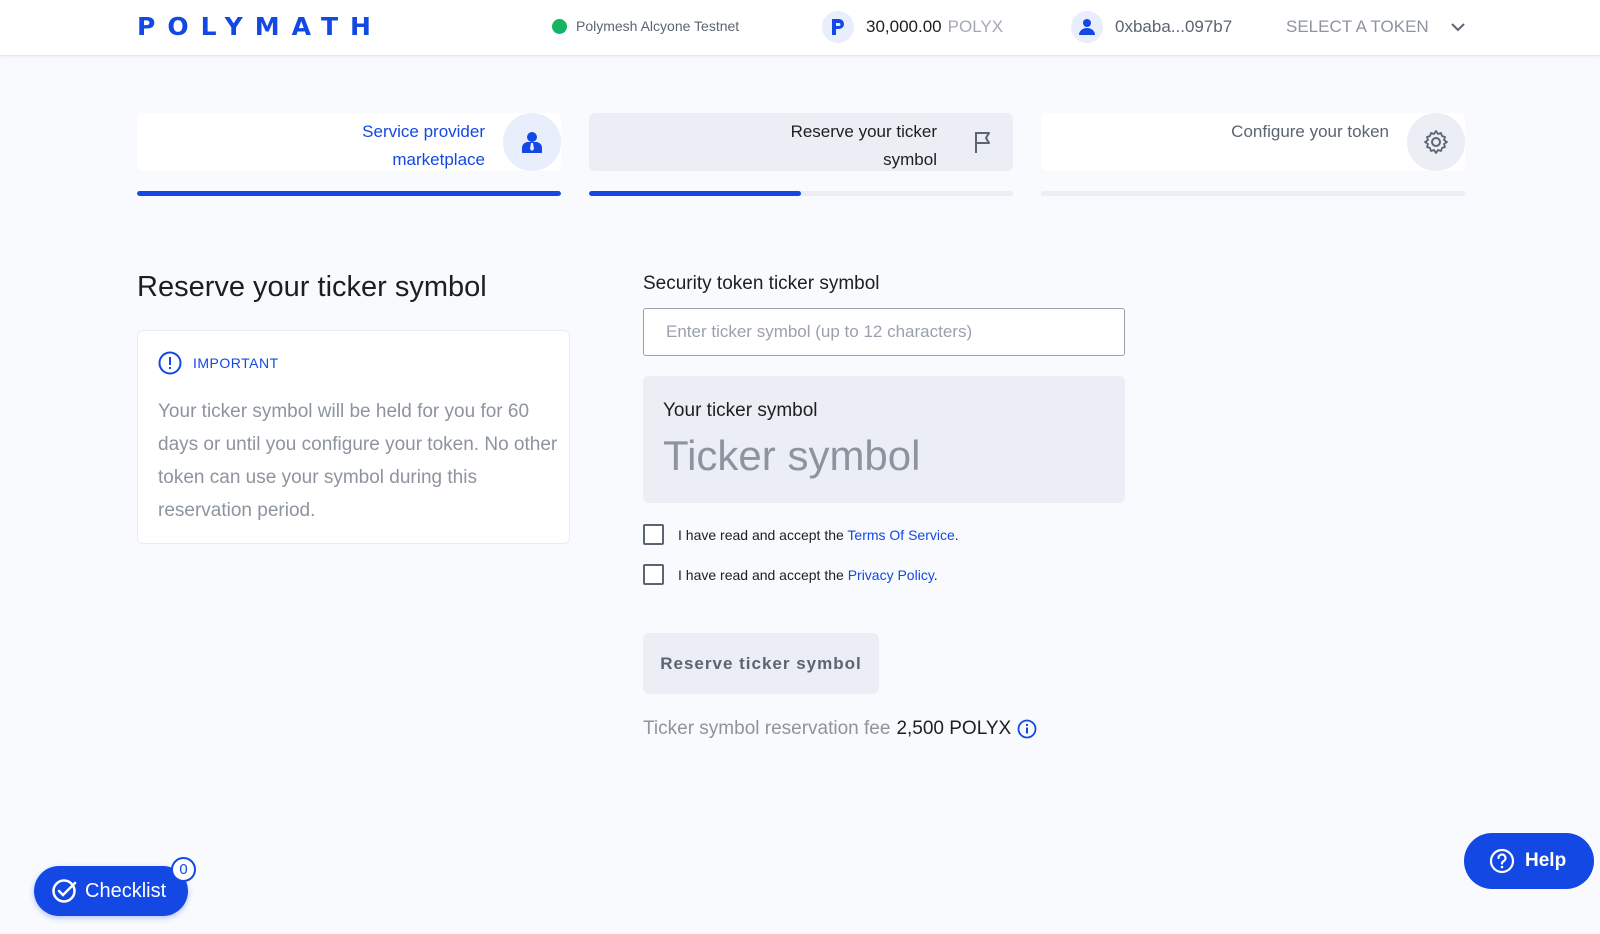  I want to click on alert-icon, so click(170, 363).